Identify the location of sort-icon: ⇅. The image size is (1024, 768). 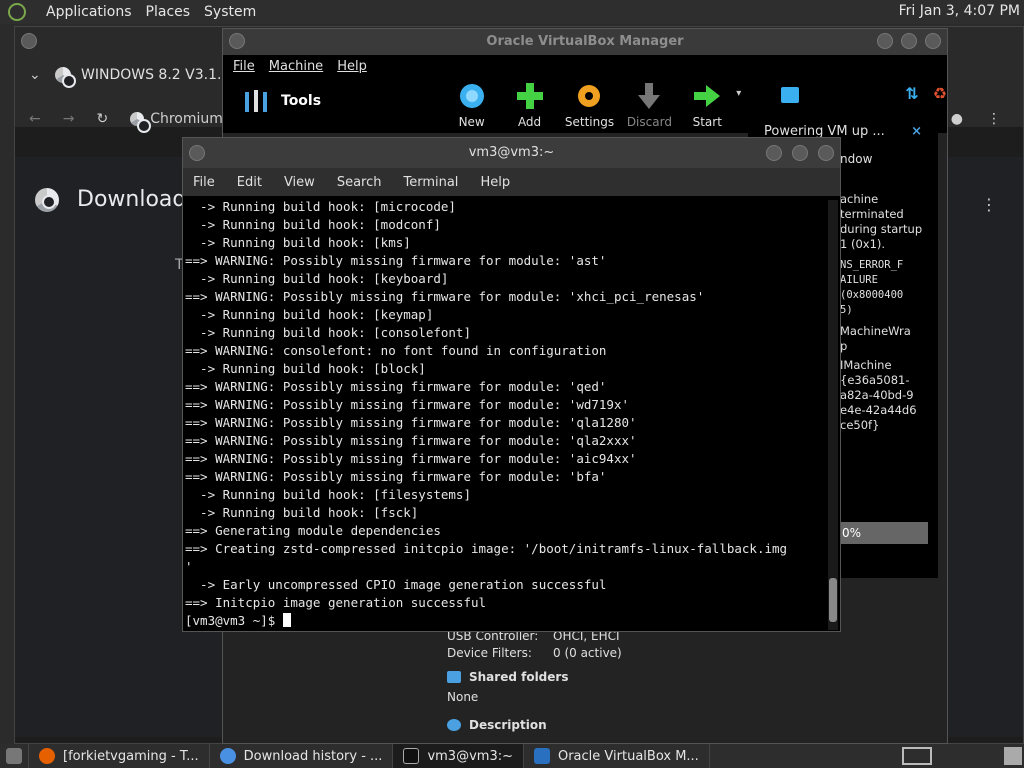
(911, 93).